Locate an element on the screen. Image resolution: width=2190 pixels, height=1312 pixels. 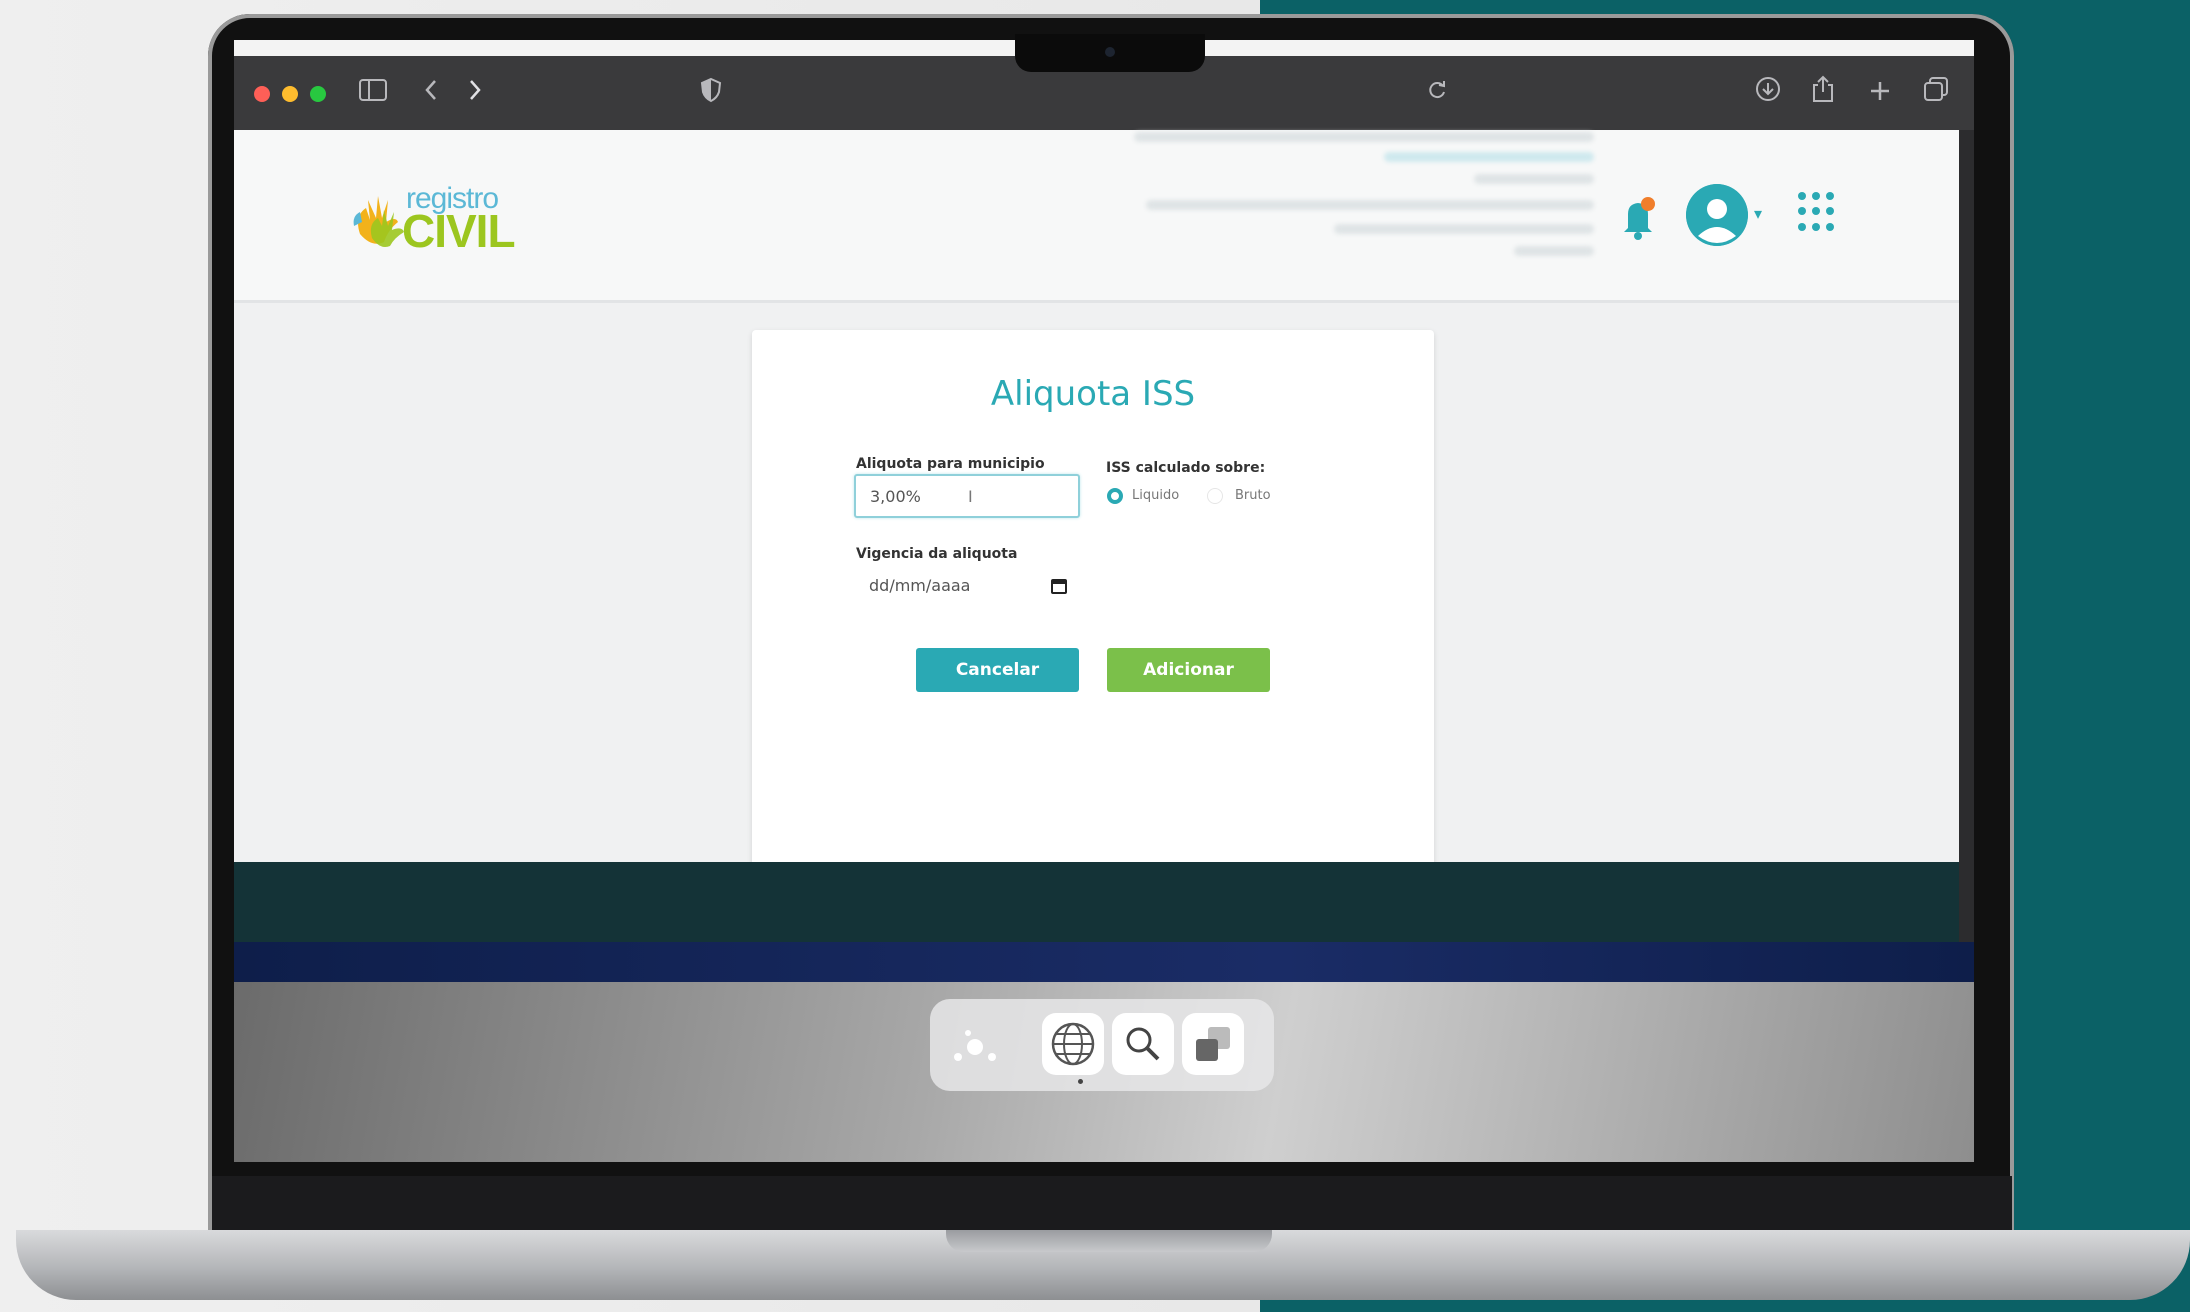
forward-icon is located at coordinates (475, 94).